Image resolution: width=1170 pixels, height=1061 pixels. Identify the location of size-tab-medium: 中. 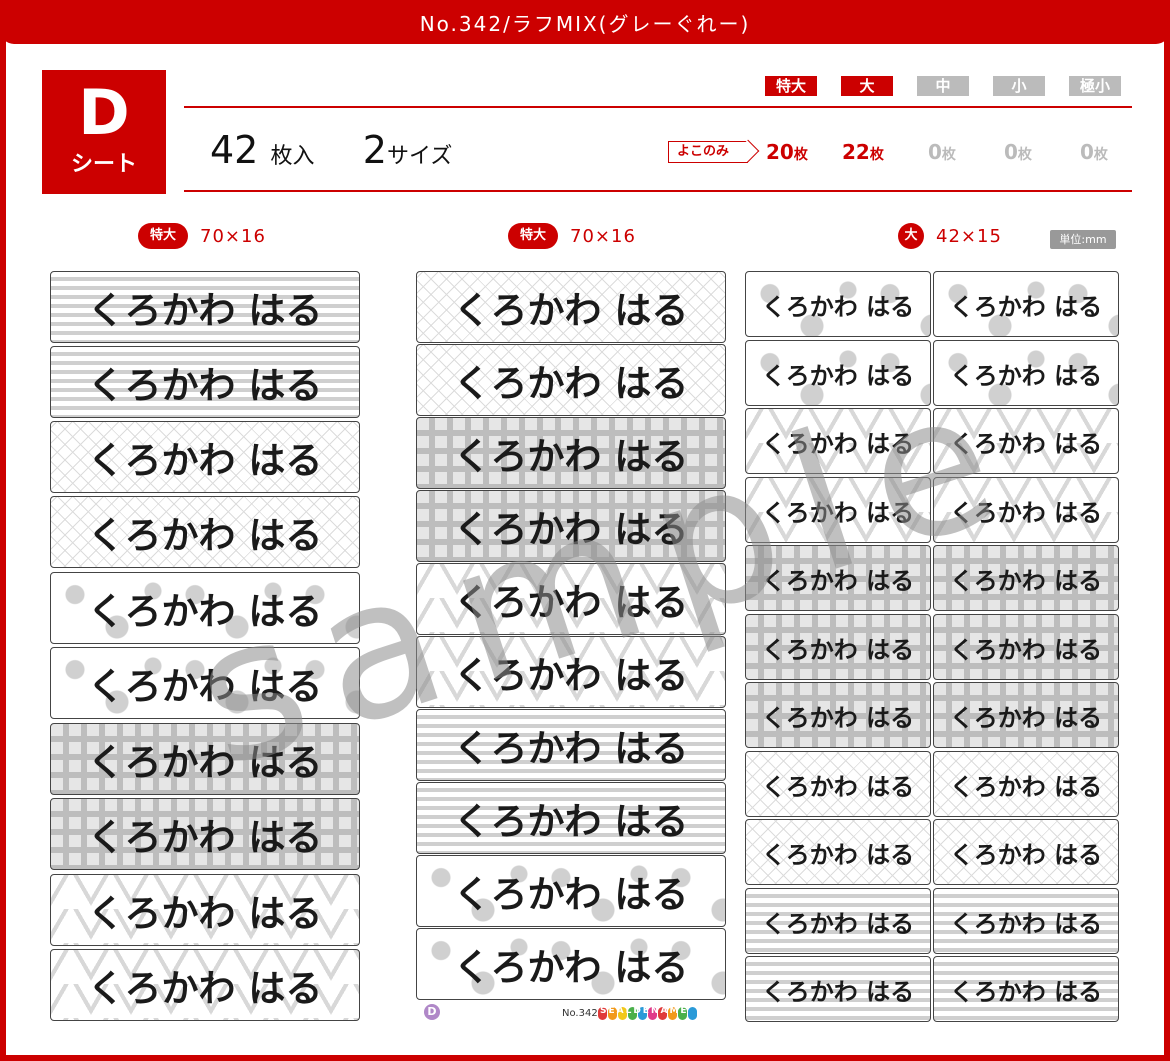
(943, 86).